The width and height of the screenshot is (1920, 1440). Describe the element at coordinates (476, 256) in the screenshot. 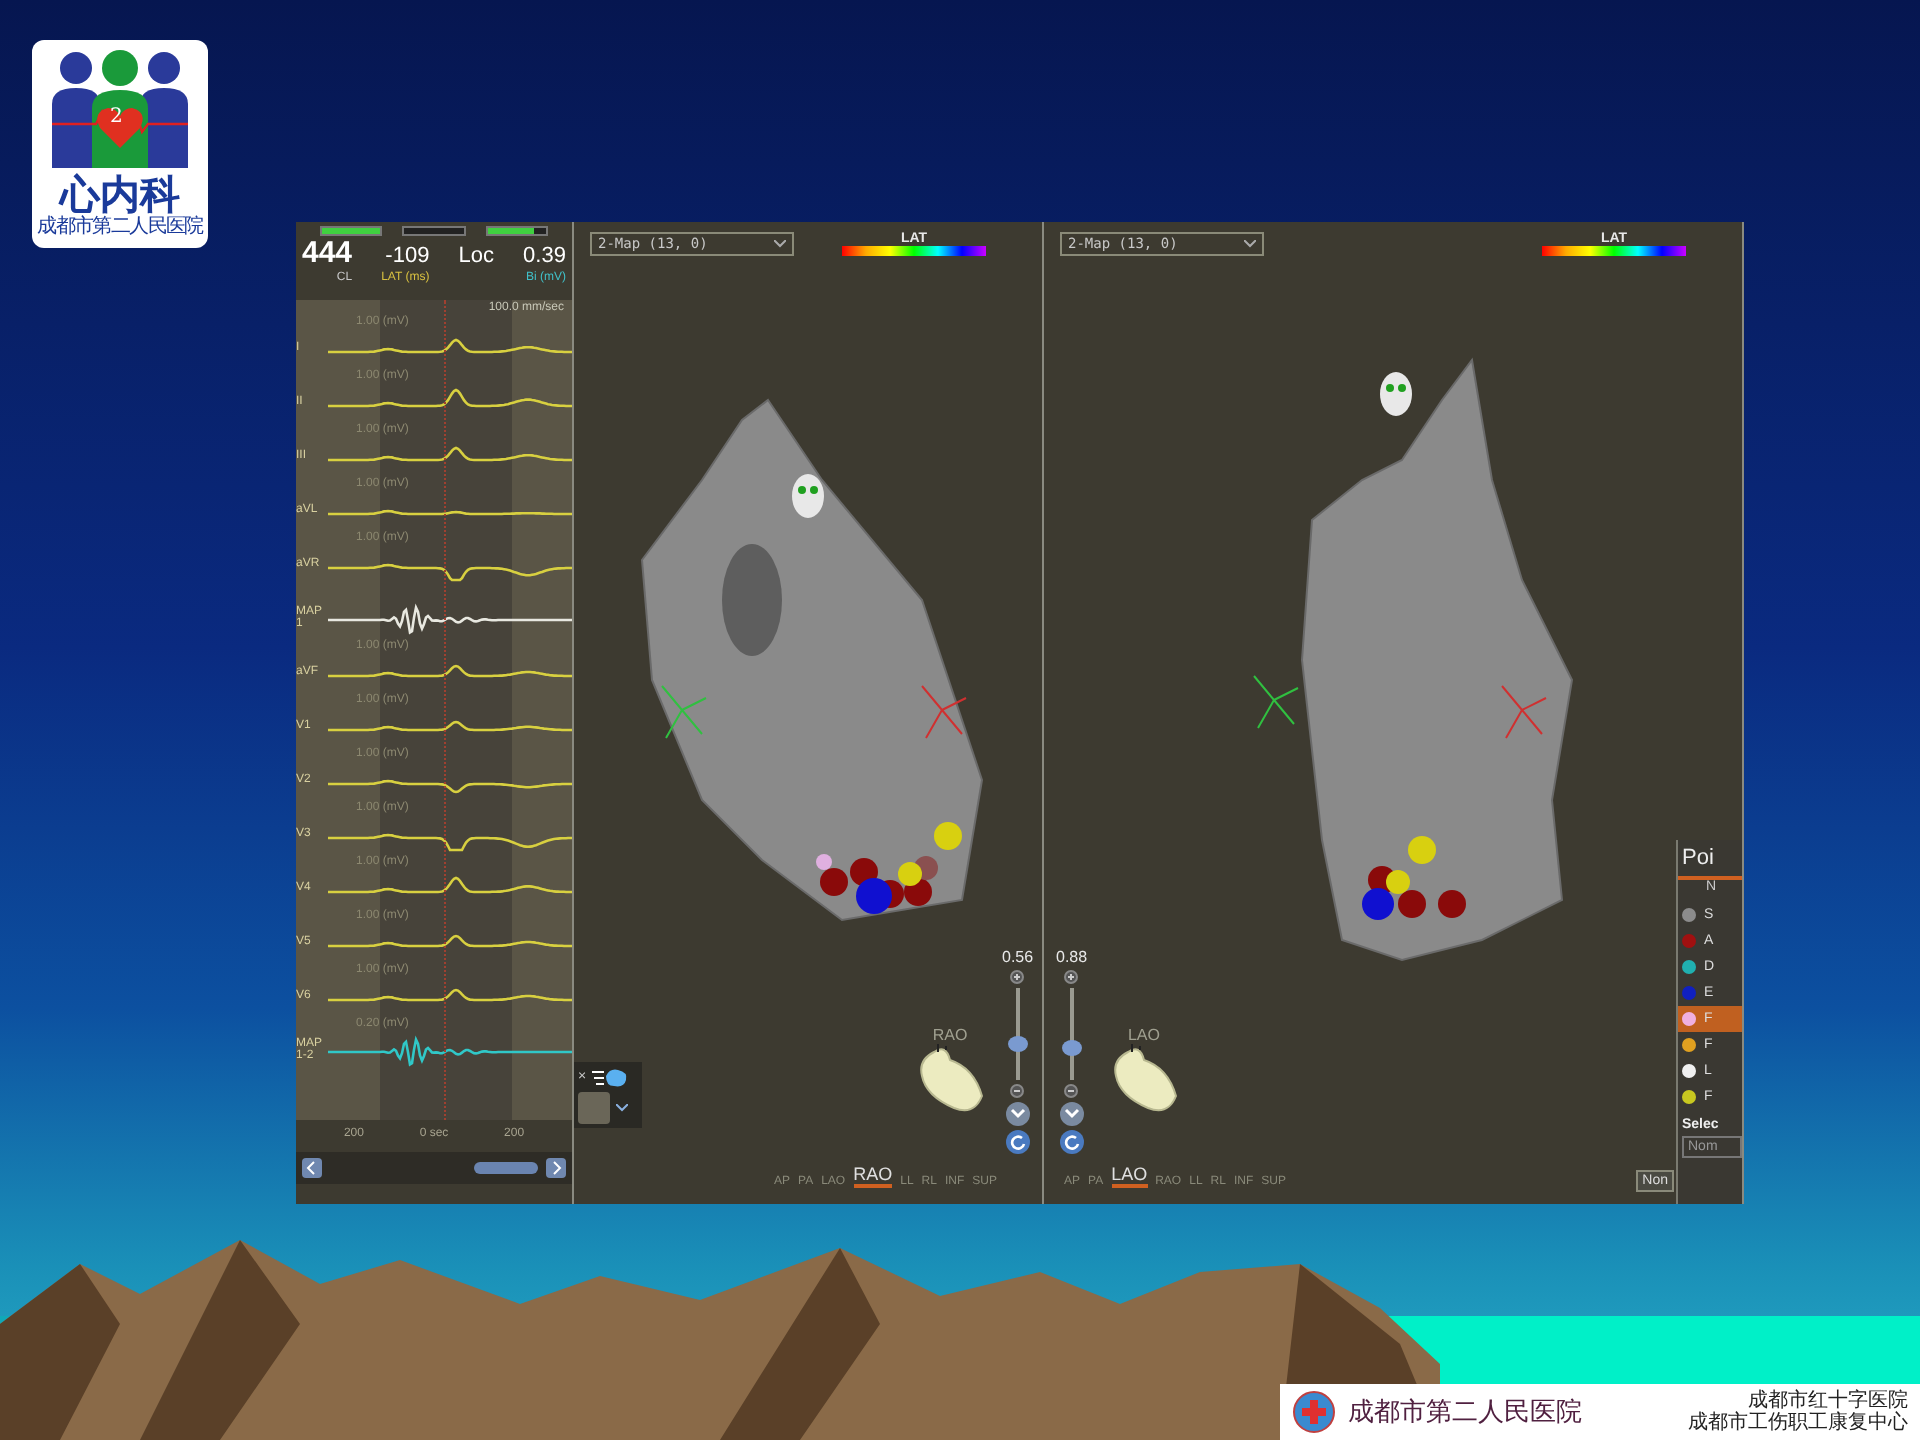

I see `reading-value: Loc` at that location.